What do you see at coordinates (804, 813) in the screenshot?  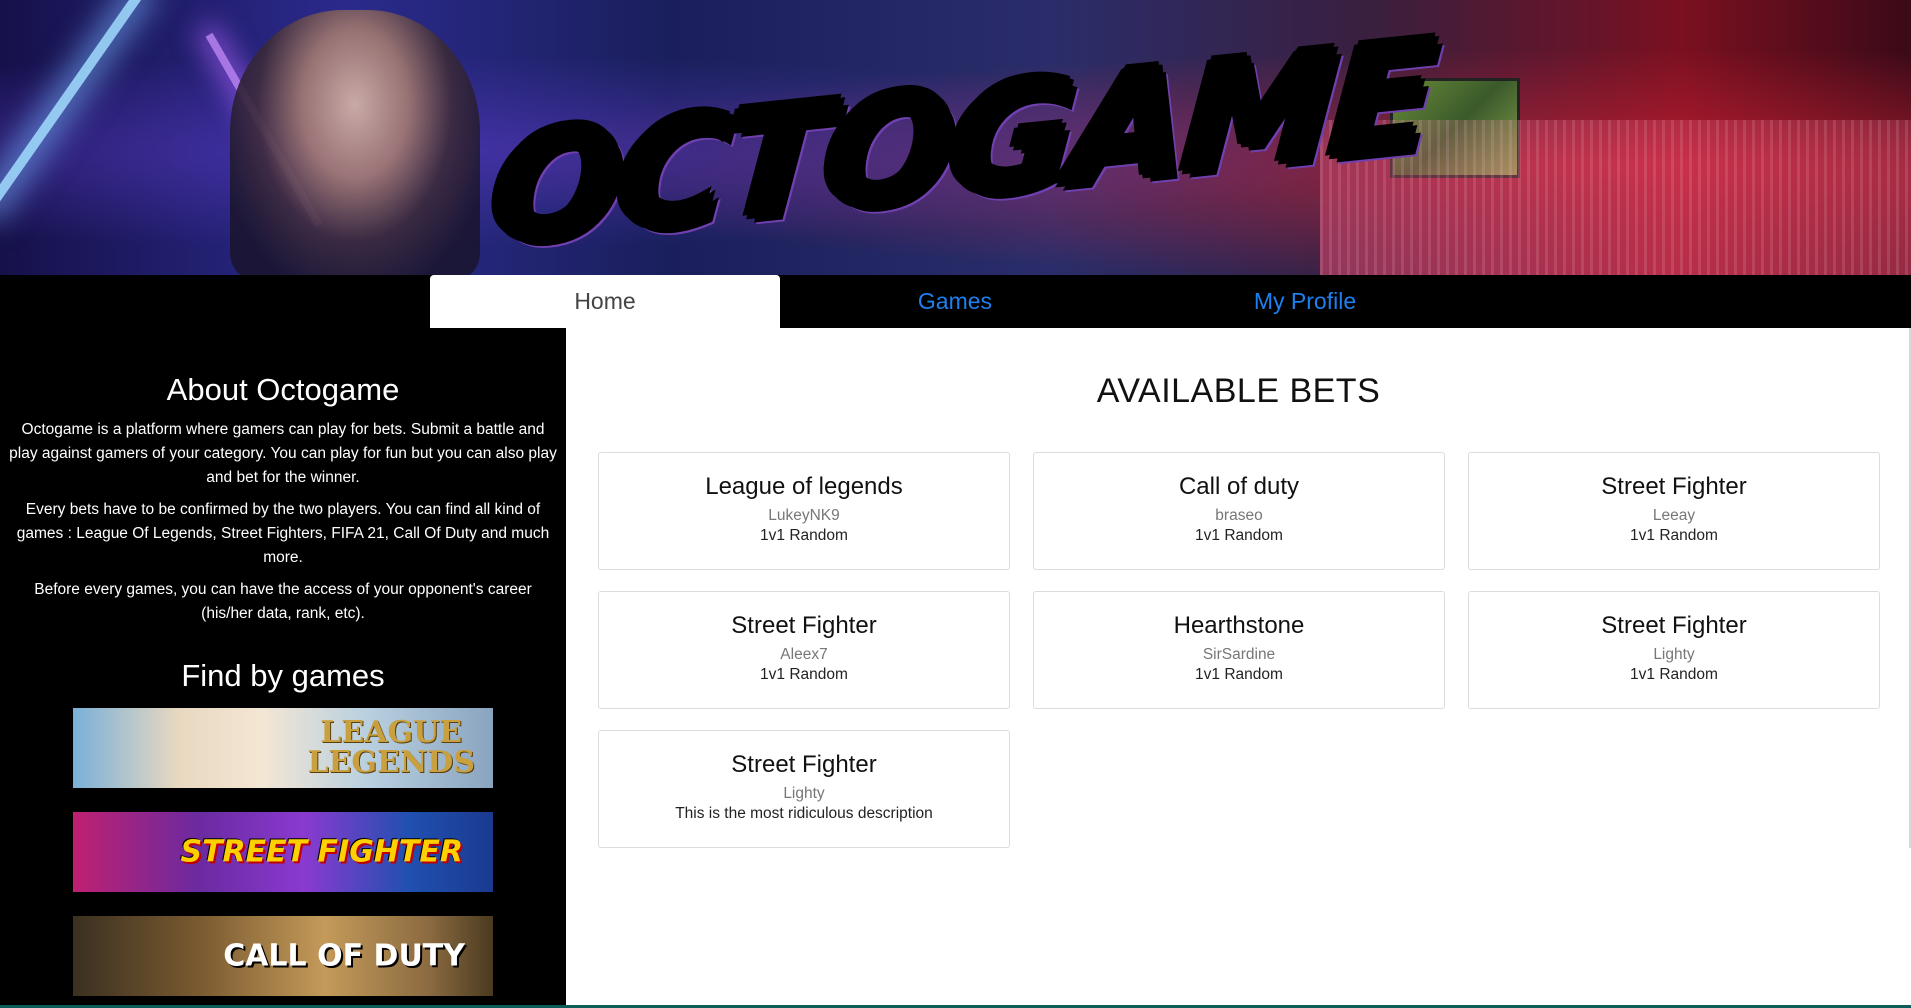 I see `bet-description: This is the most ridiculous description` at bounding box center [804, 813].